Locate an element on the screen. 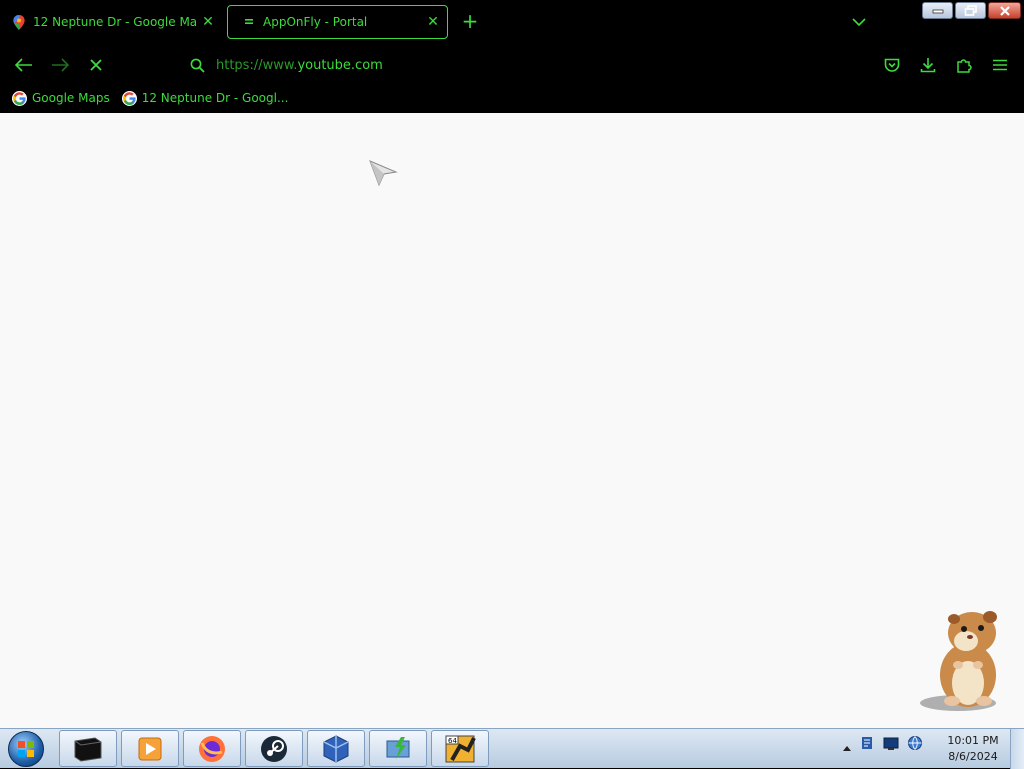 The width and height of the screenshot is (1024, 769). extensions-icon is located at coordinates (964, 65).